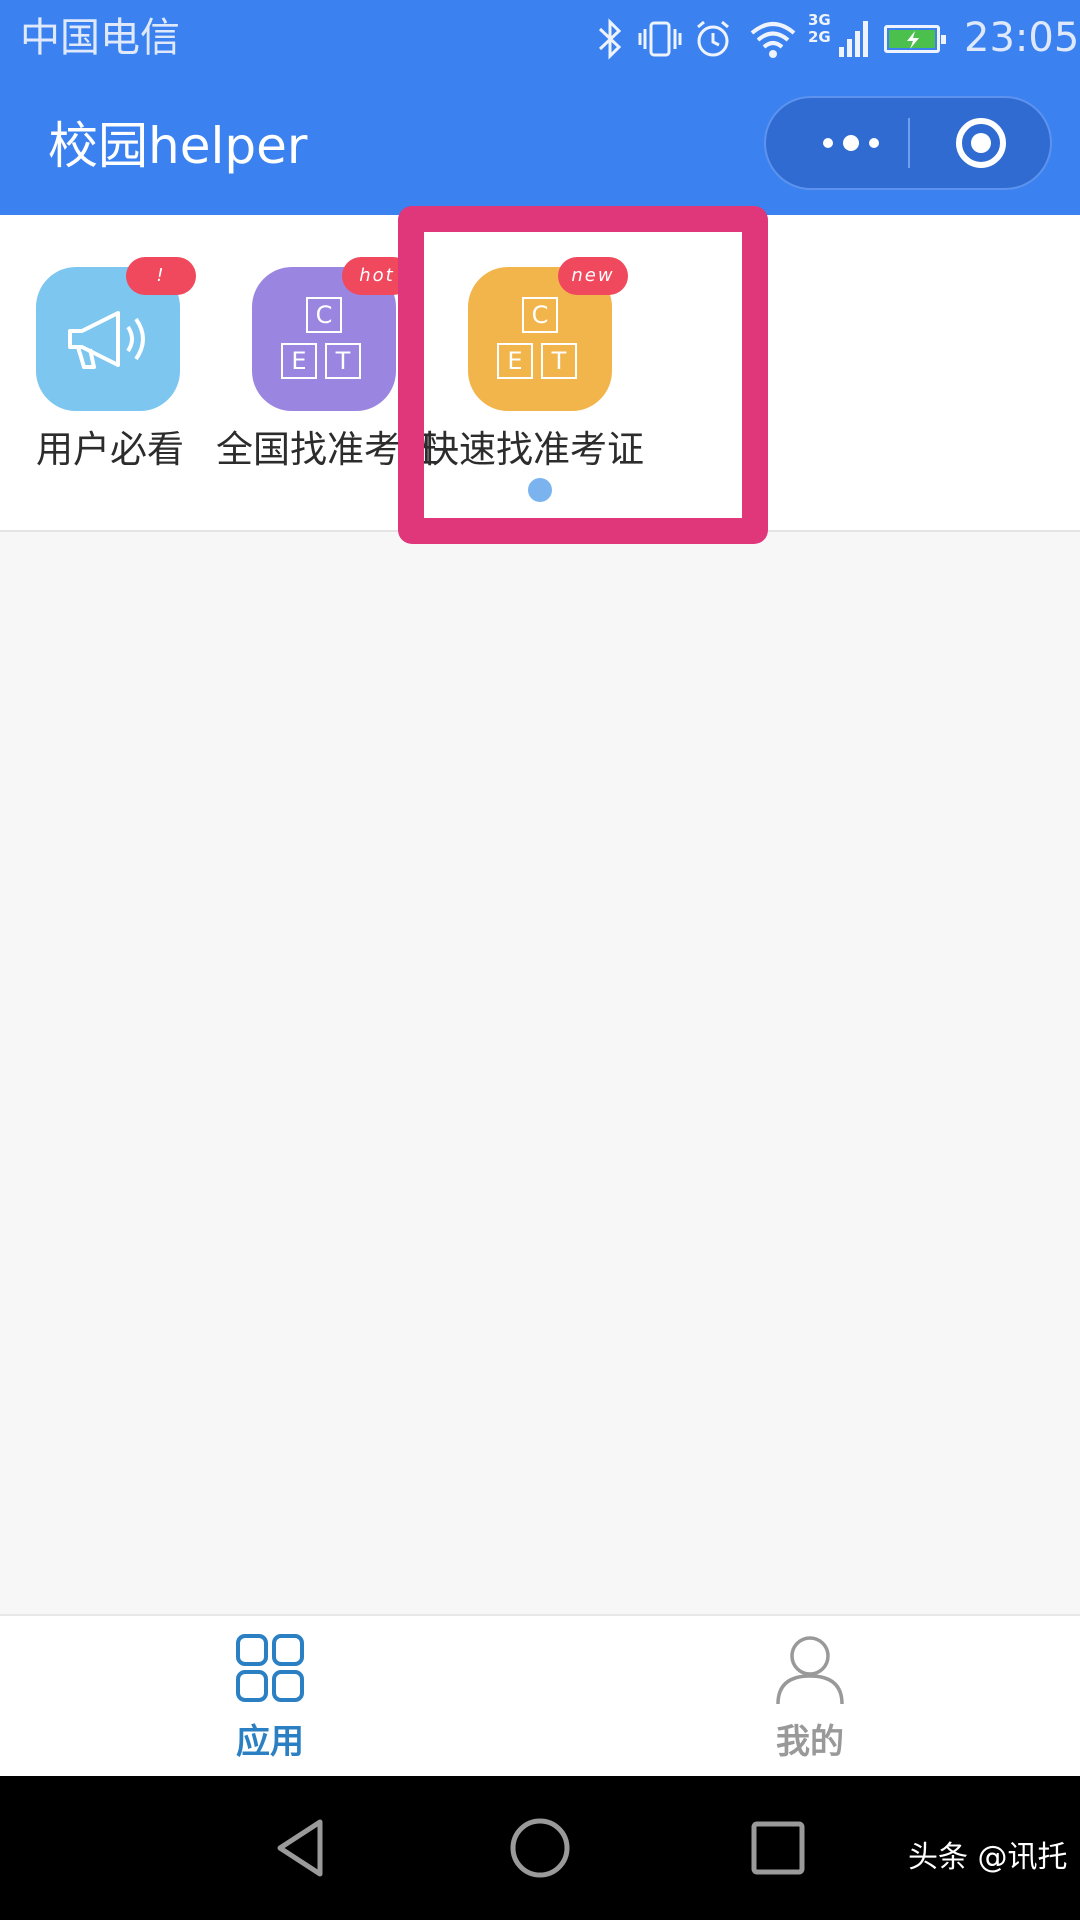  Describe the element at coordinates (106, 340) in the screenshot. I see `megaphone-icon` at that location.